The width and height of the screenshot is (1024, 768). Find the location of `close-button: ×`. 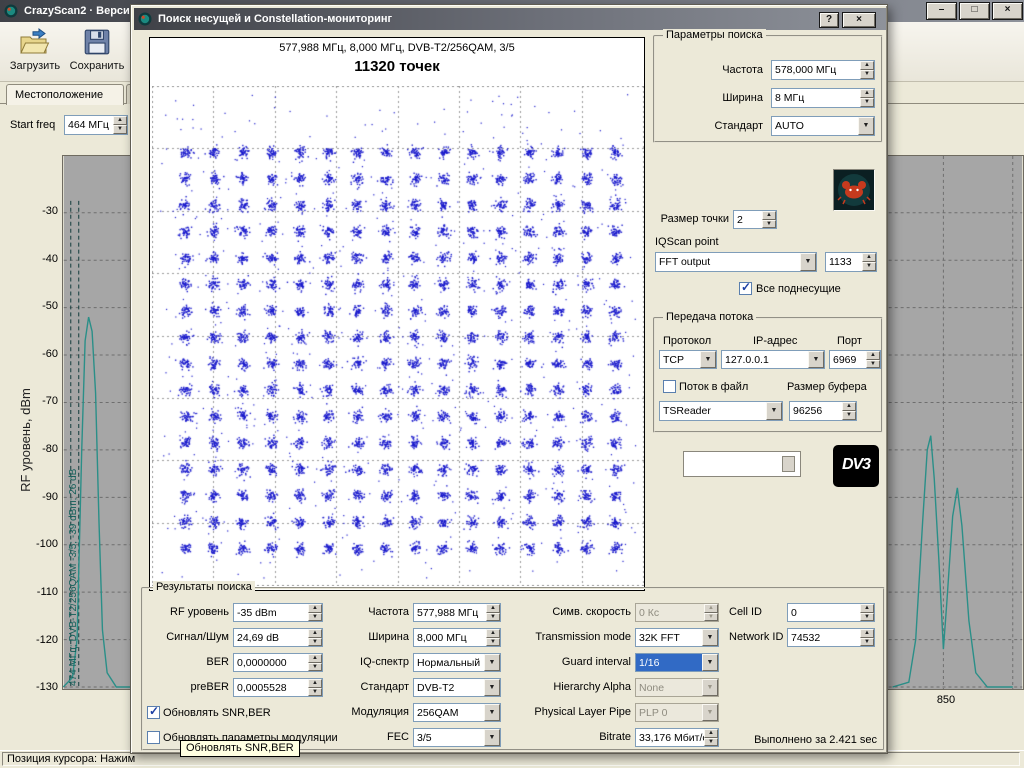

close-button: × is located at coordinates (1007, 11).